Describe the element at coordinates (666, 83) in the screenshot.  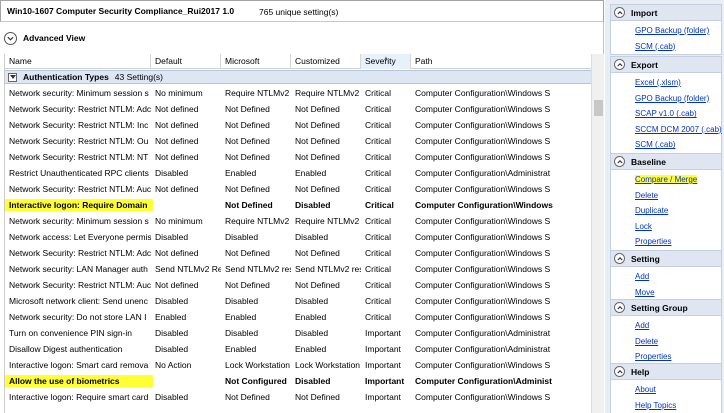
I see `sidebar-link-excel-xlsm: Excel (.xlsm)` at that location.